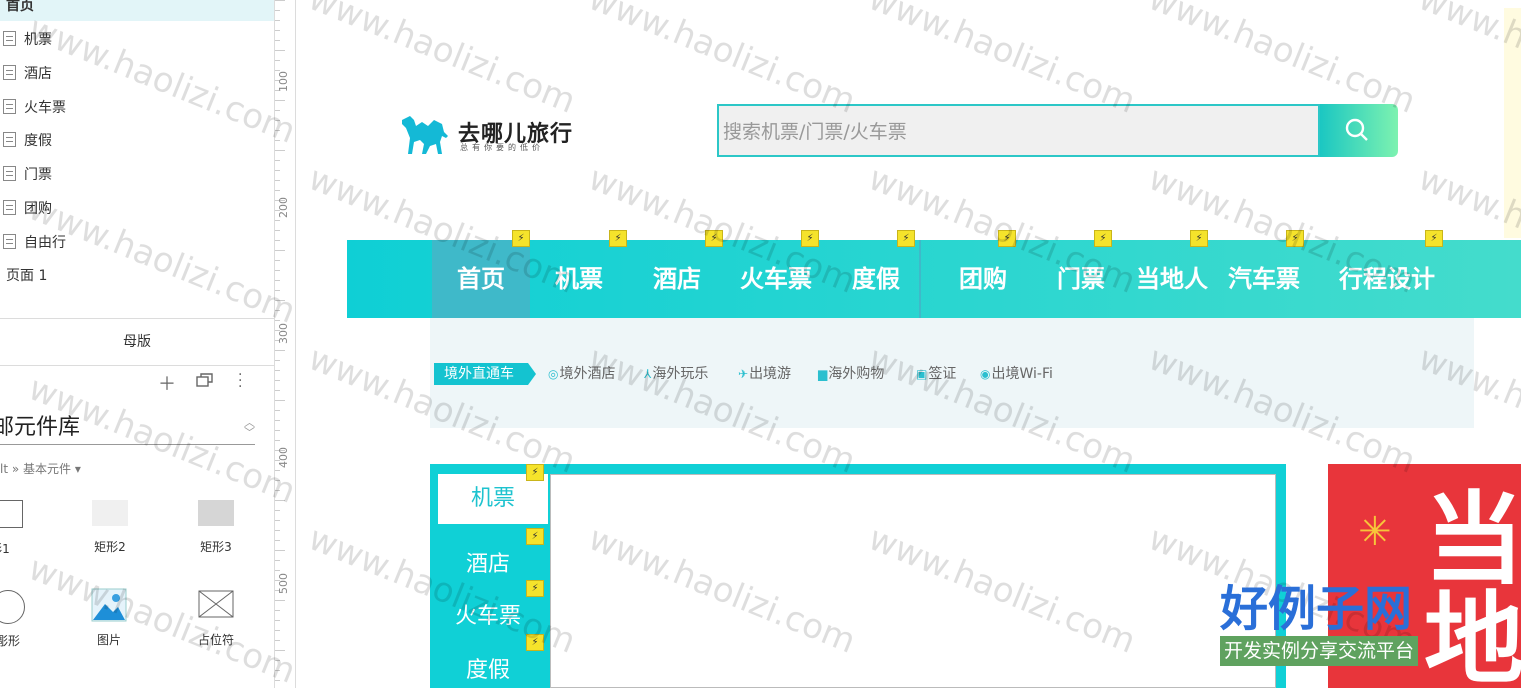 The height and width of the screenshot is (692, 1521). I want to click on nav-item-bus: 汽车票, so click(1264, 279).